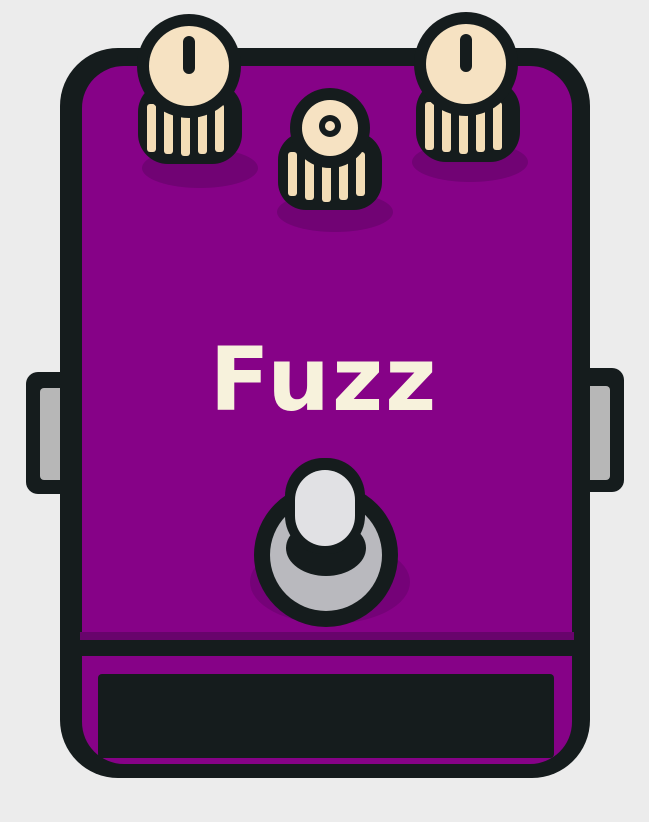 Image resolution: width=649 pixels, height=822 pixels. I want to click on left-knob, so click(189, 89).